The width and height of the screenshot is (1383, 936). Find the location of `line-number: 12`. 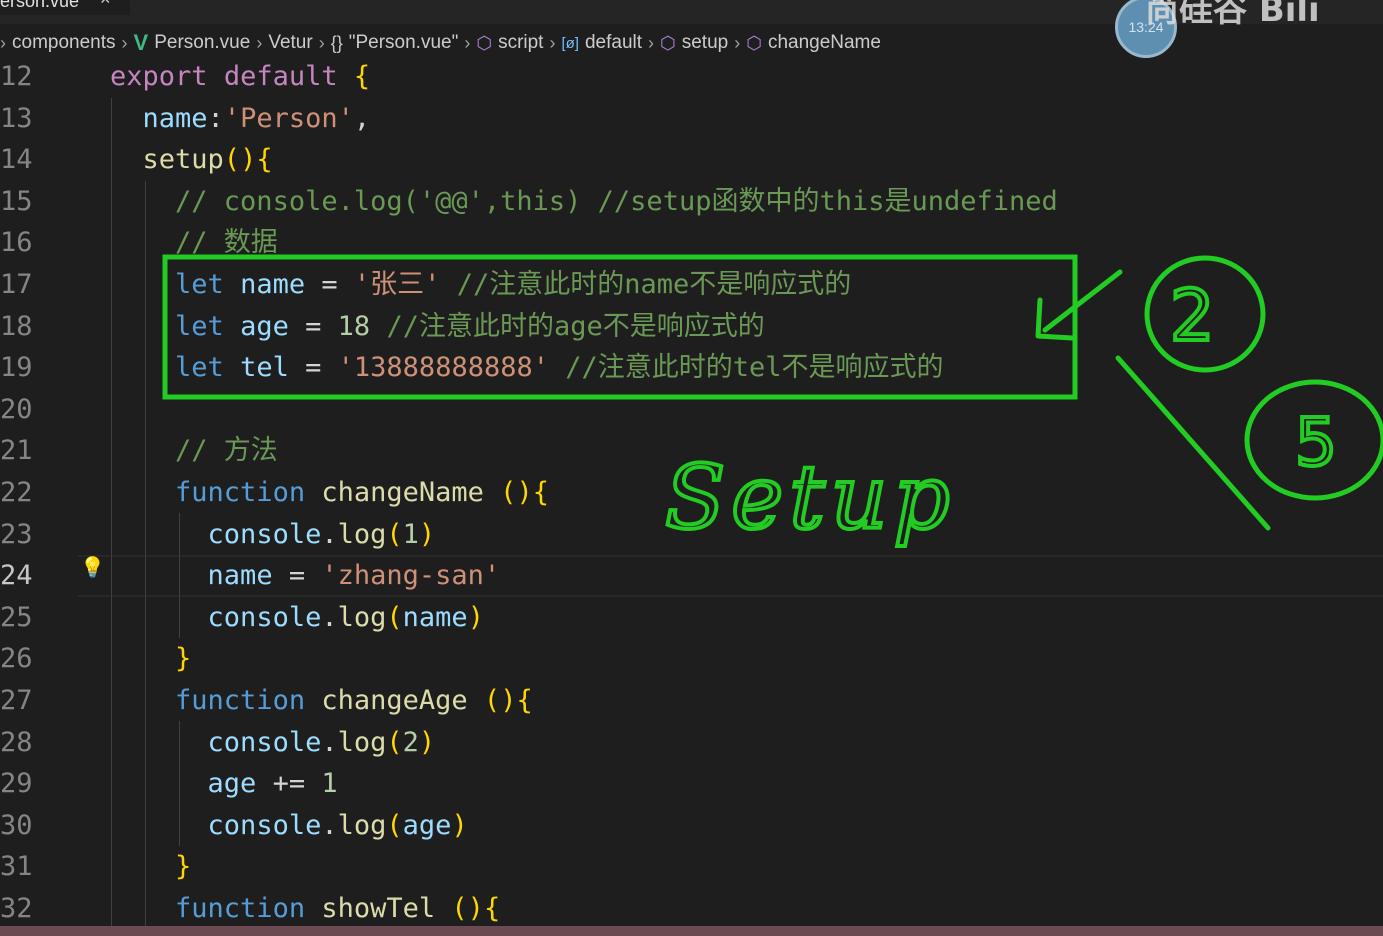

line-number: 12 is located at coordinates (16, 76).